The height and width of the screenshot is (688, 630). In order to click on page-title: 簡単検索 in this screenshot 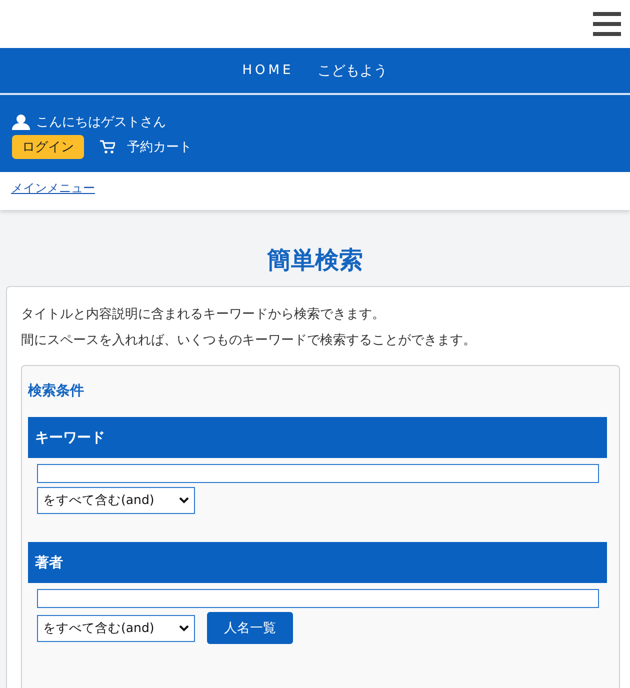, I will do `click(315, 260)`.